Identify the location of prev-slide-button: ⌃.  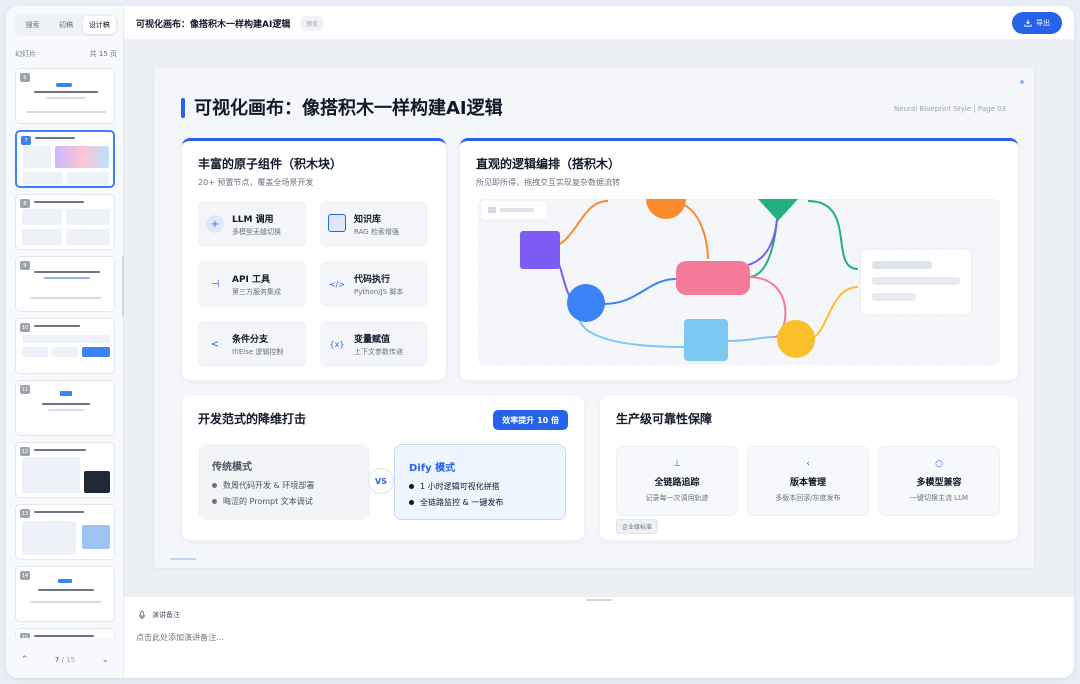
(25, 660).